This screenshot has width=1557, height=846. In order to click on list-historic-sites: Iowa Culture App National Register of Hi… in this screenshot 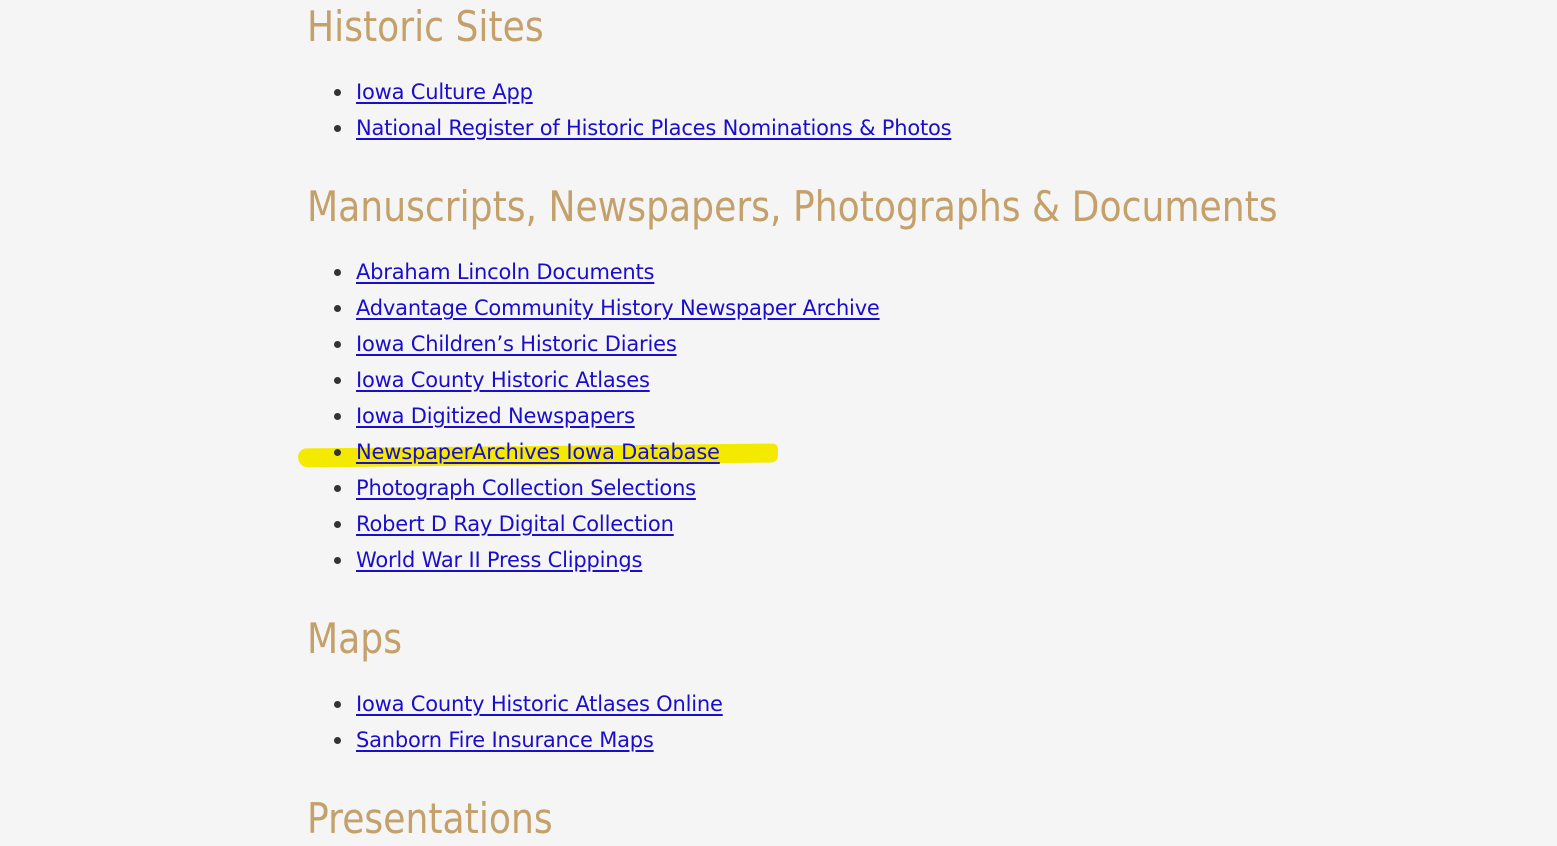, I will do `click(857, 110)`.